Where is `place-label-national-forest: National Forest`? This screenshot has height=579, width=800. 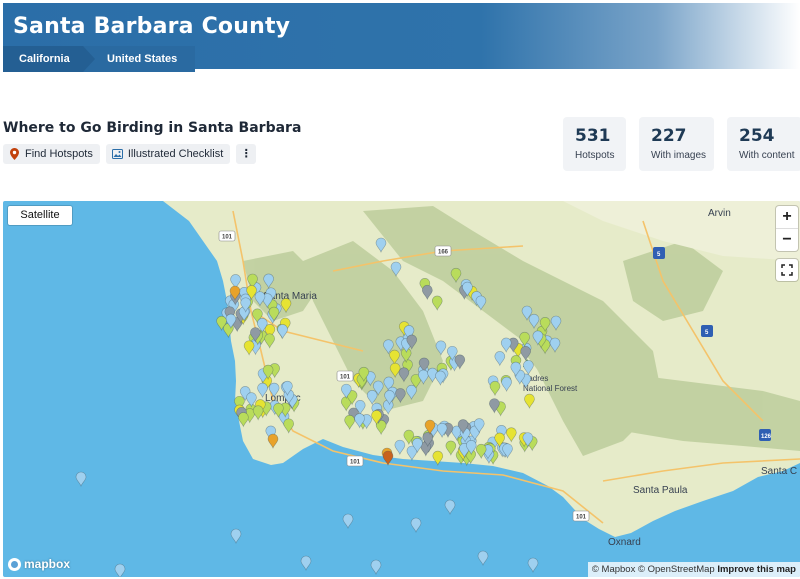 place-label-national-forest: National Forest is located at coordinates (550, 388).